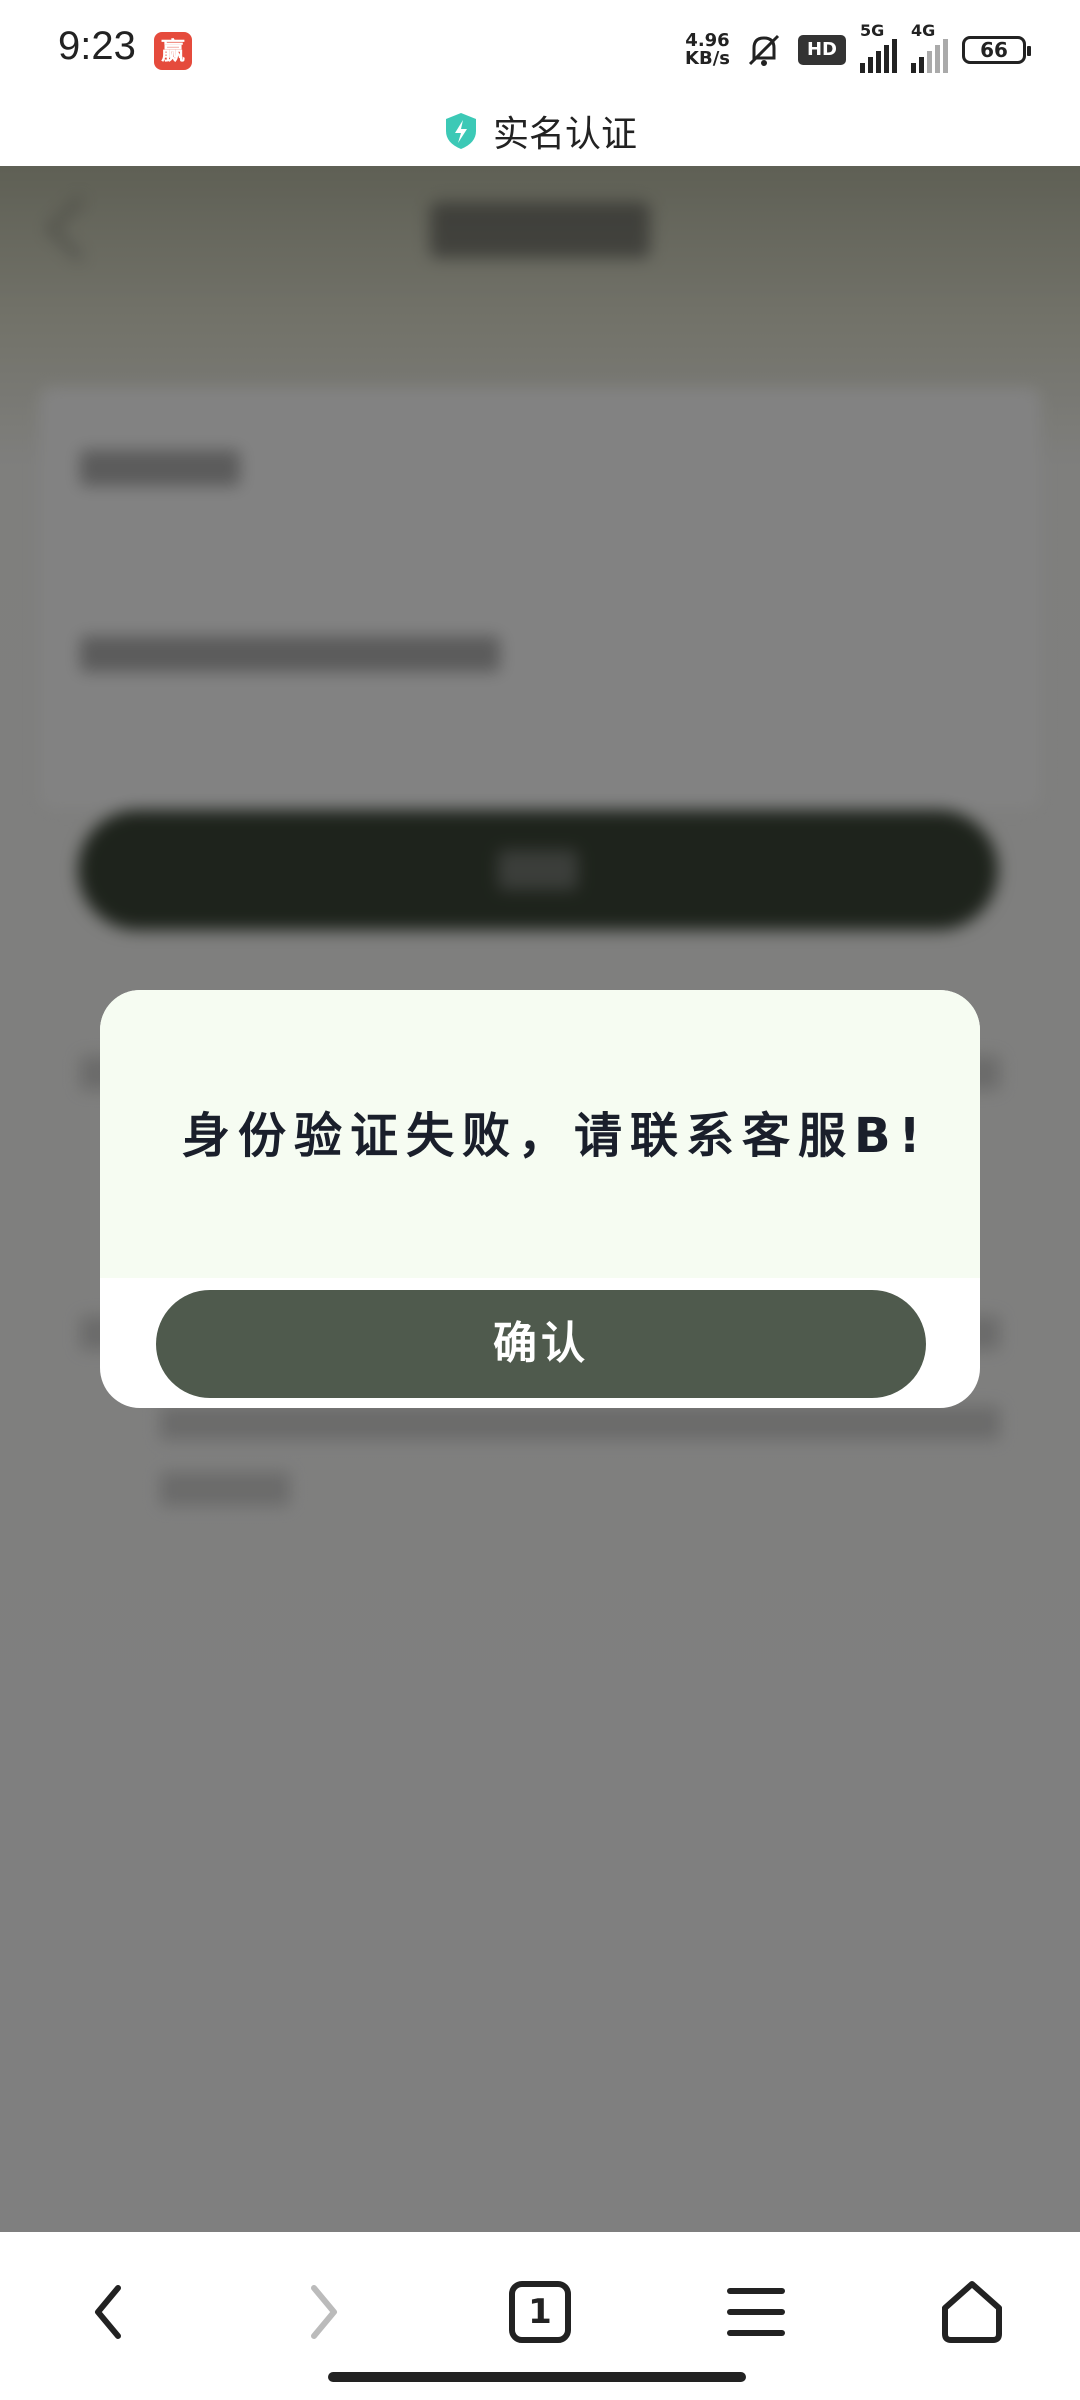 This screenshot has width=1080, height=2400. I want to click on forward-button, so click(324, 2312).